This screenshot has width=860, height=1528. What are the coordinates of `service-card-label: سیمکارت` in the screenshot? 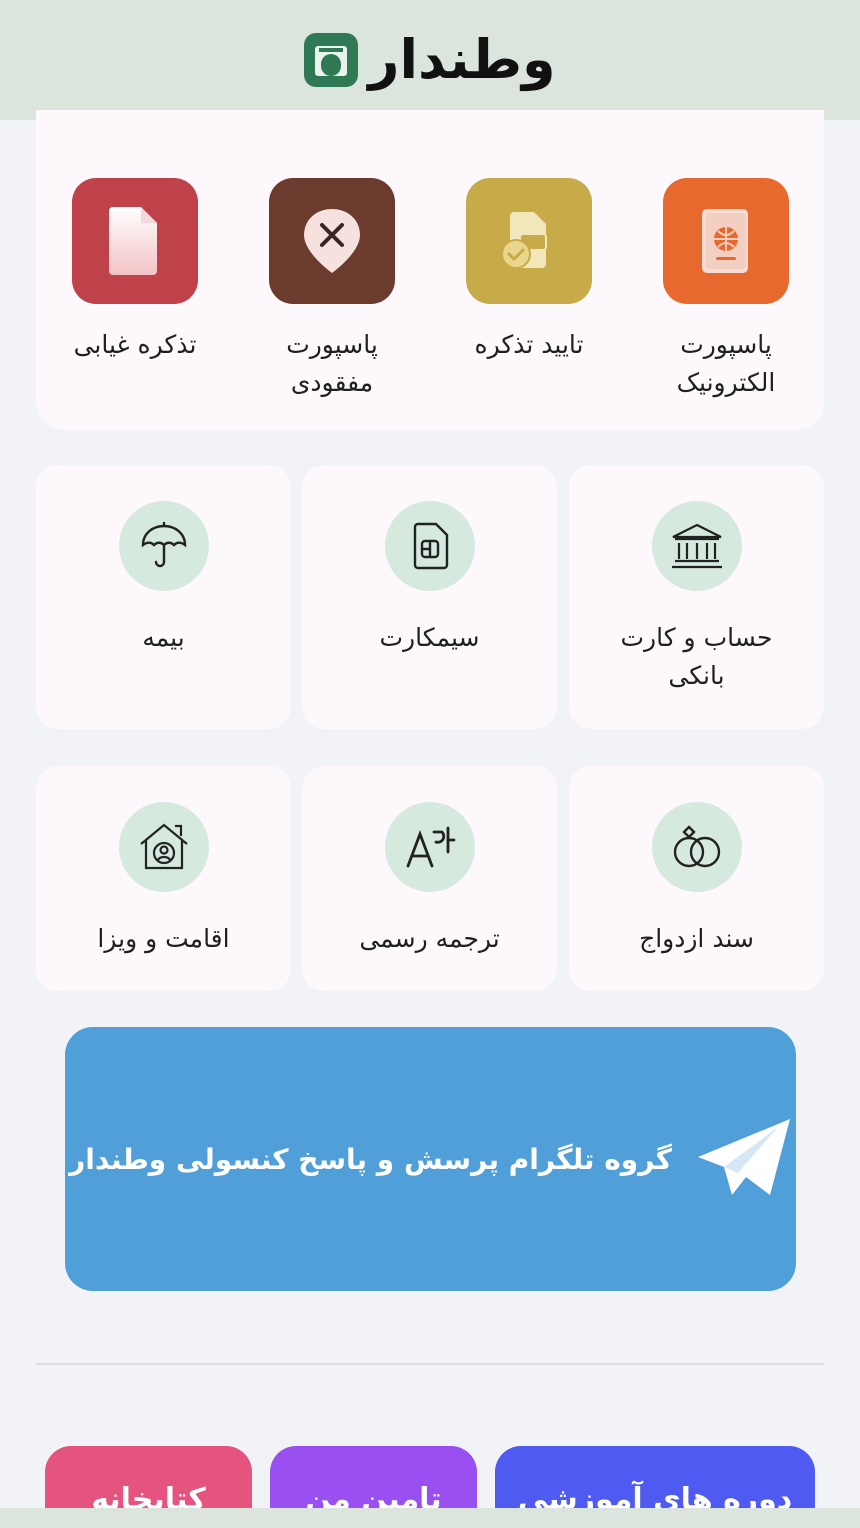 It's located at (429, 637).